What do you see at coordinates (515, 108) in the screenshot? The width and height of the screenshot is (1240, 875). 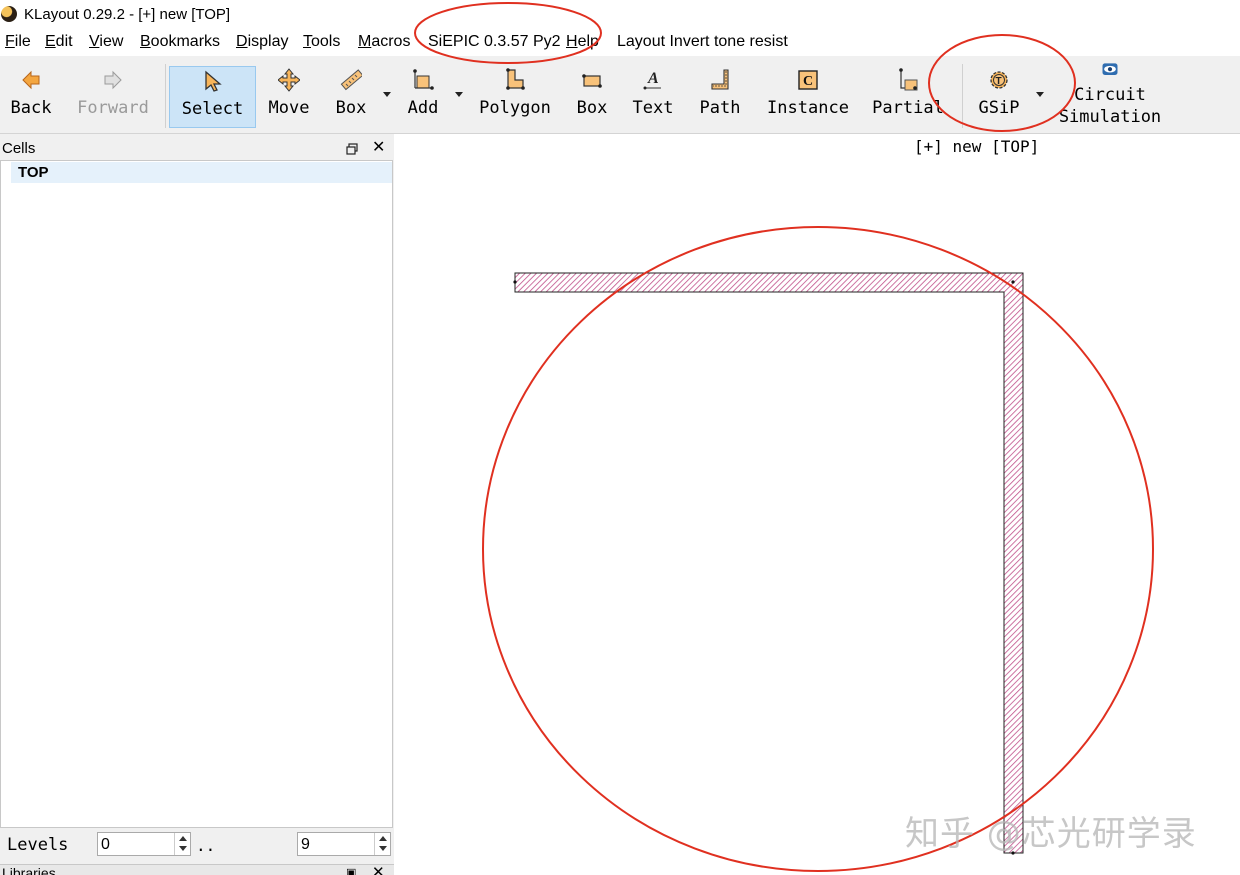 I see `polygon-label: Polygon` at bounding box center [515, 108].